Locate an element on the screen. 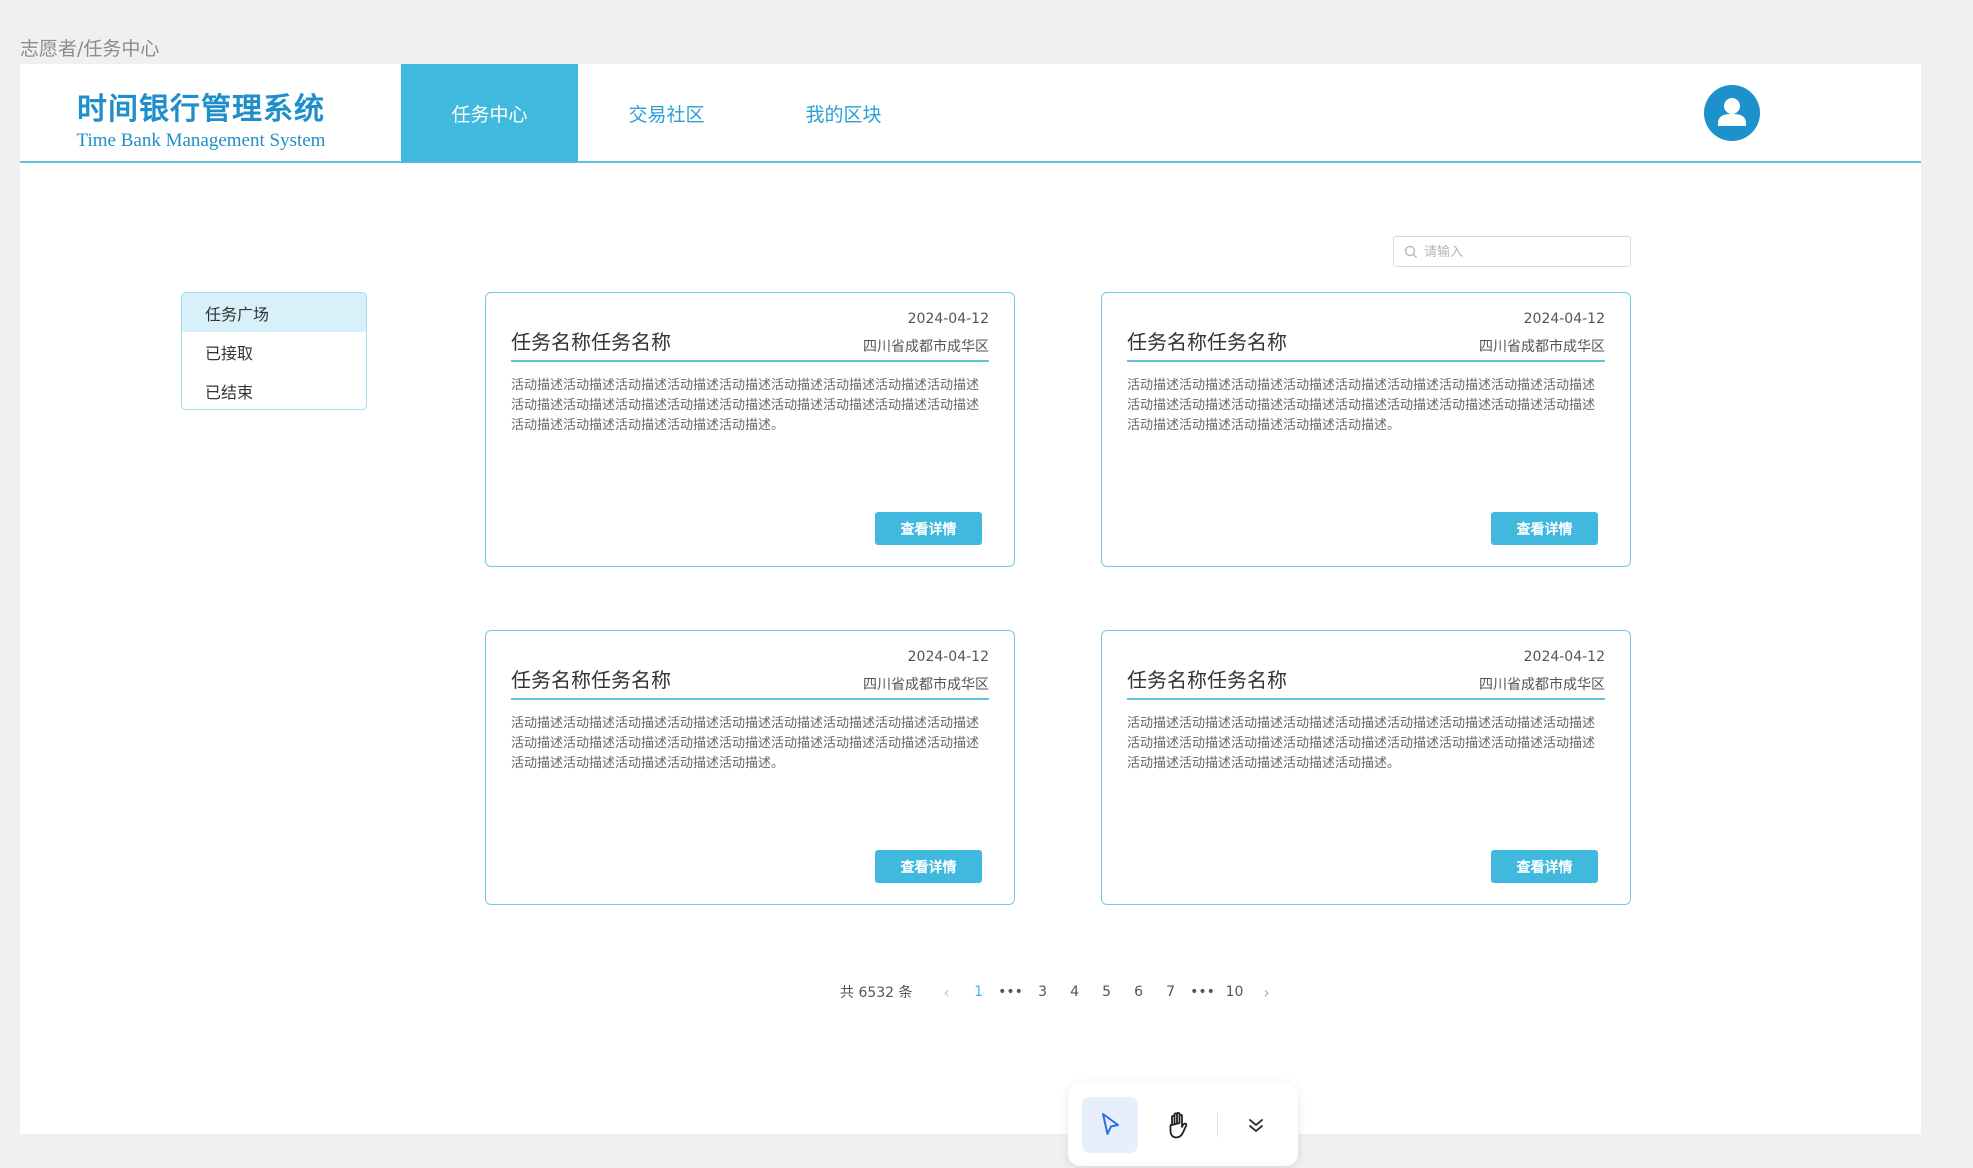  logo: 时间银行管理系统 Time Bank Management System is located at coordinates (201, 118).